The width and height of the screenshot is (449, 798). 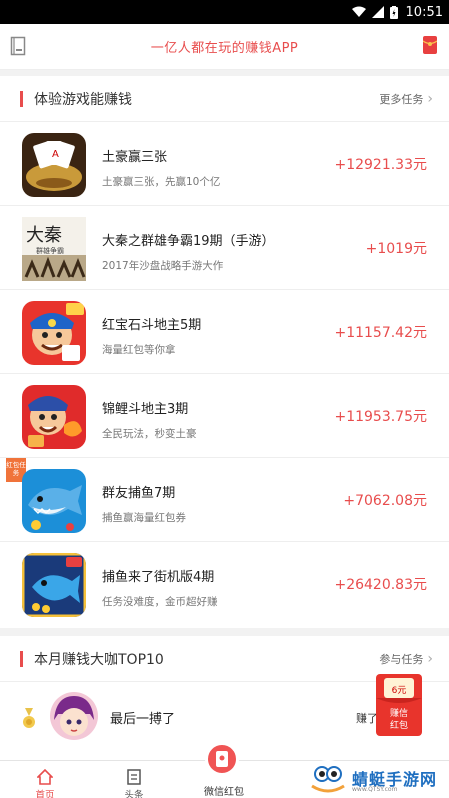 What do you see at coordinates (224, 584) in the screenshot?
I see `game-row: 捕鱼来了街机版4期 任务没难度，金币超好赚 +26420.83元` at bounding box center [224, 584].